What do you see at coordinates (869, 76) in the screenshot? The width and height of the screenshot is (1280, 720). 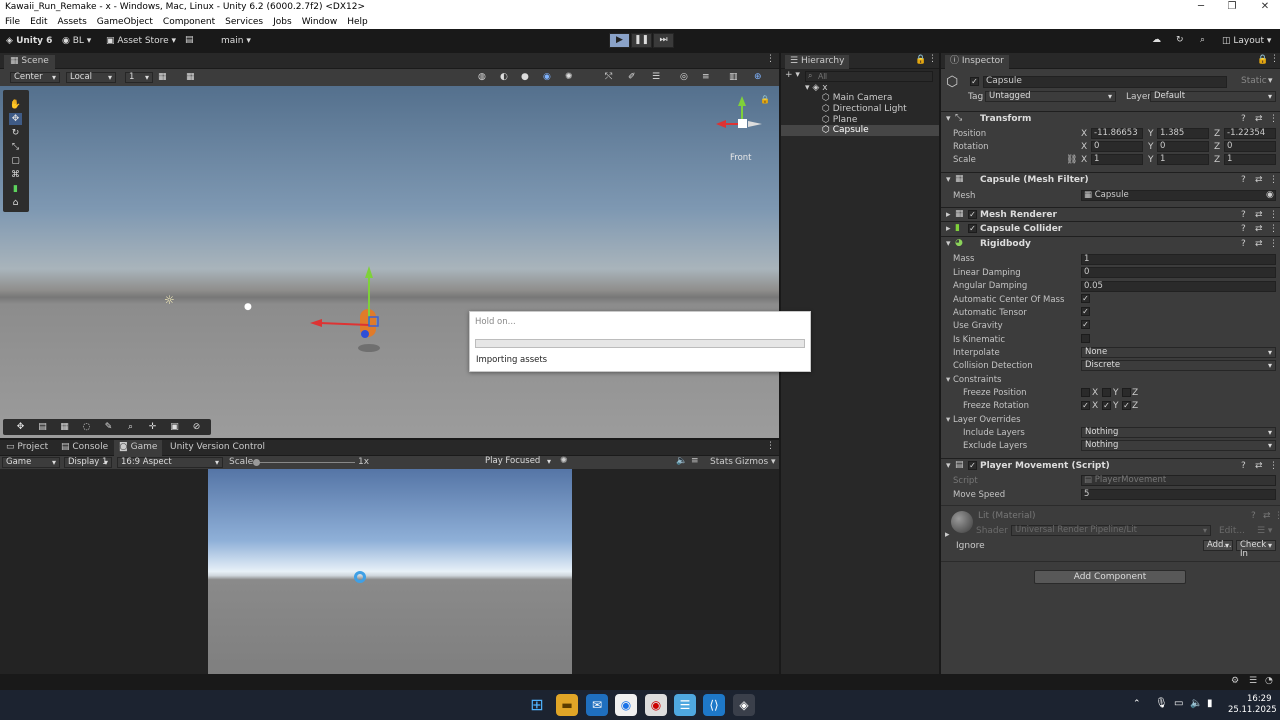 I see `hierarchy-search-input` at bounding box center [869, 76].